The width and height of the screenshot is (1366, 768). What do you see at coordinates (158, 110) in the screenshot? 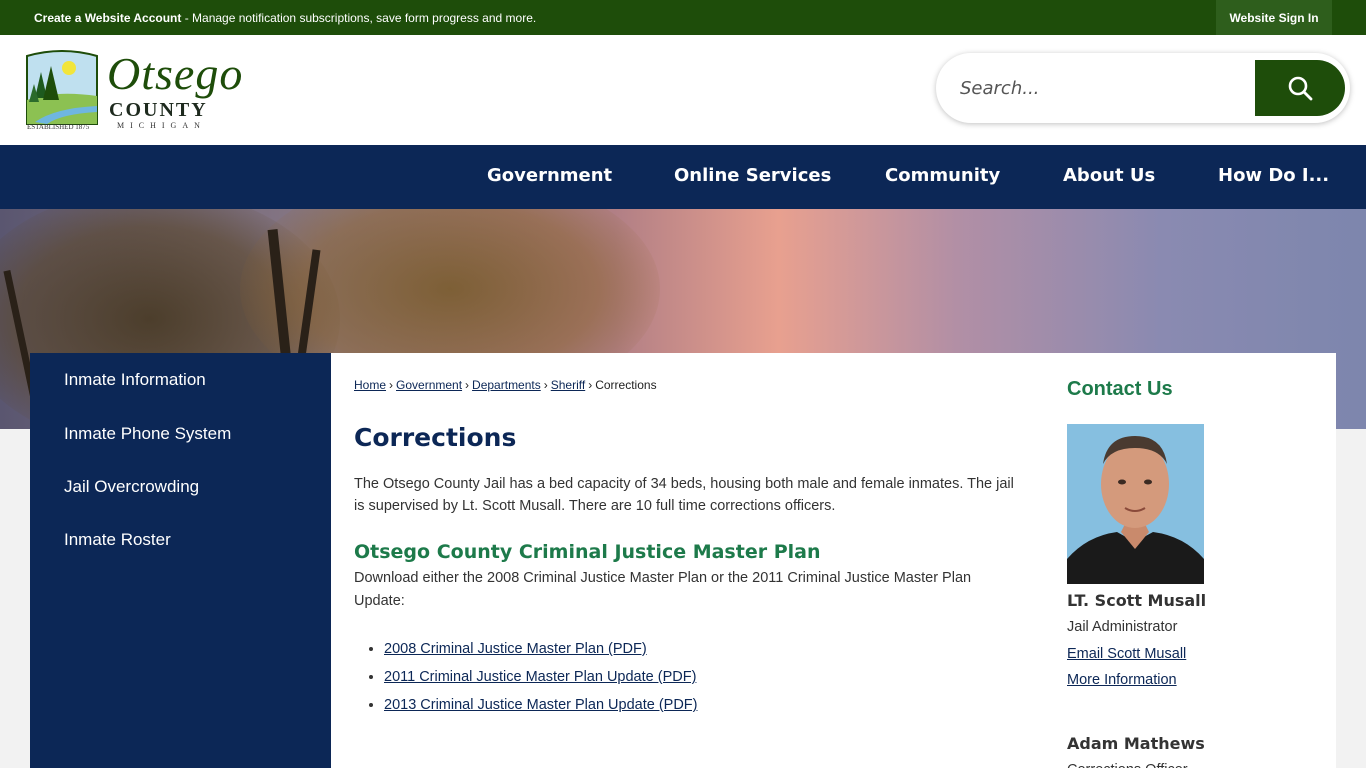
I see `logo-county: COUNTY` at bounding box center [158, 110].